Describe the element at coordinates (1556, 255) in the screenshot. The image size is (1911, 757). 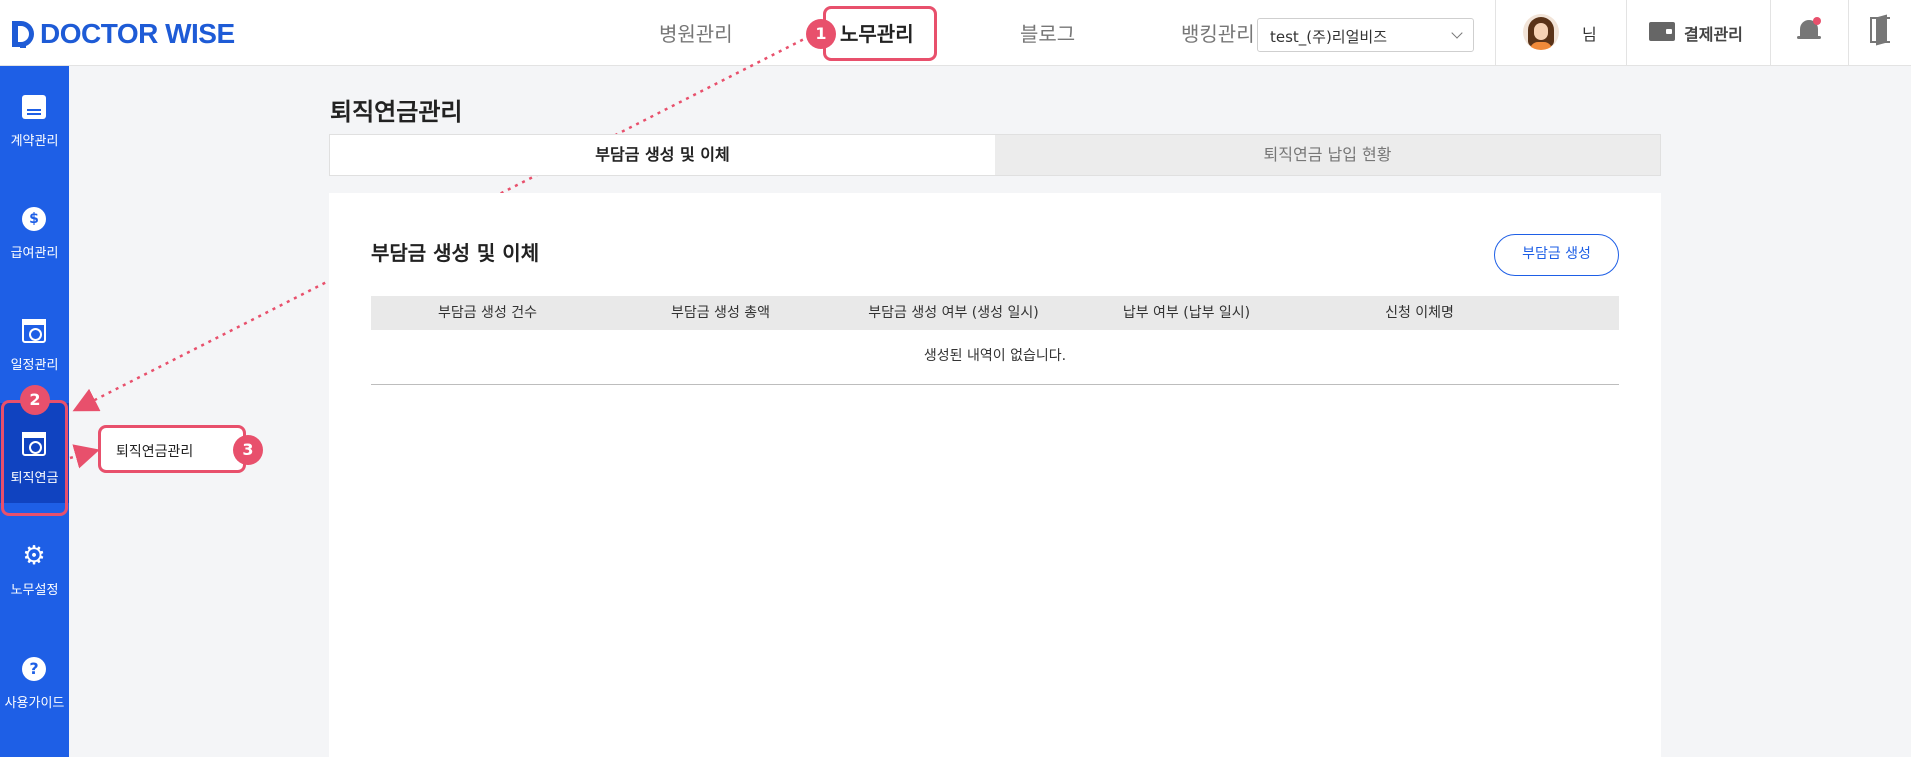
I see `create-contribution-button: 부담금 생성` at that location.